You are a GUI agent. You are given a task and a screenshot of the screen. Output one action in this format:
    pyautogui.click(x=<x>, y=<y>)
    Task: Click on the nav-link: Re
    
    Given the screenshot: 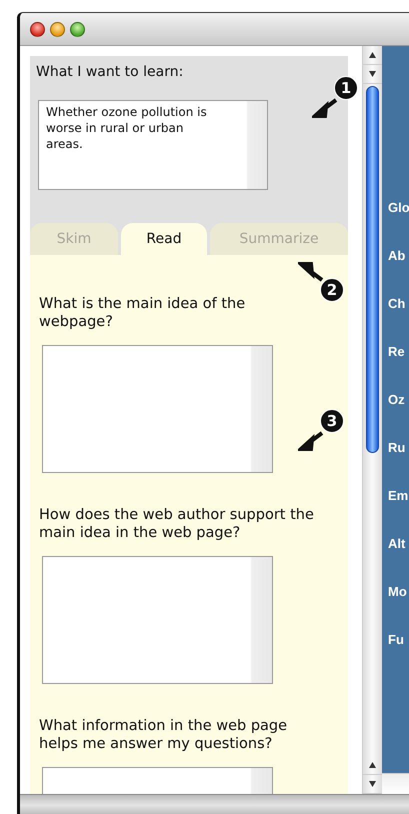 What is the action you would take?
    pyautogui.click(x=395, y=352)
    